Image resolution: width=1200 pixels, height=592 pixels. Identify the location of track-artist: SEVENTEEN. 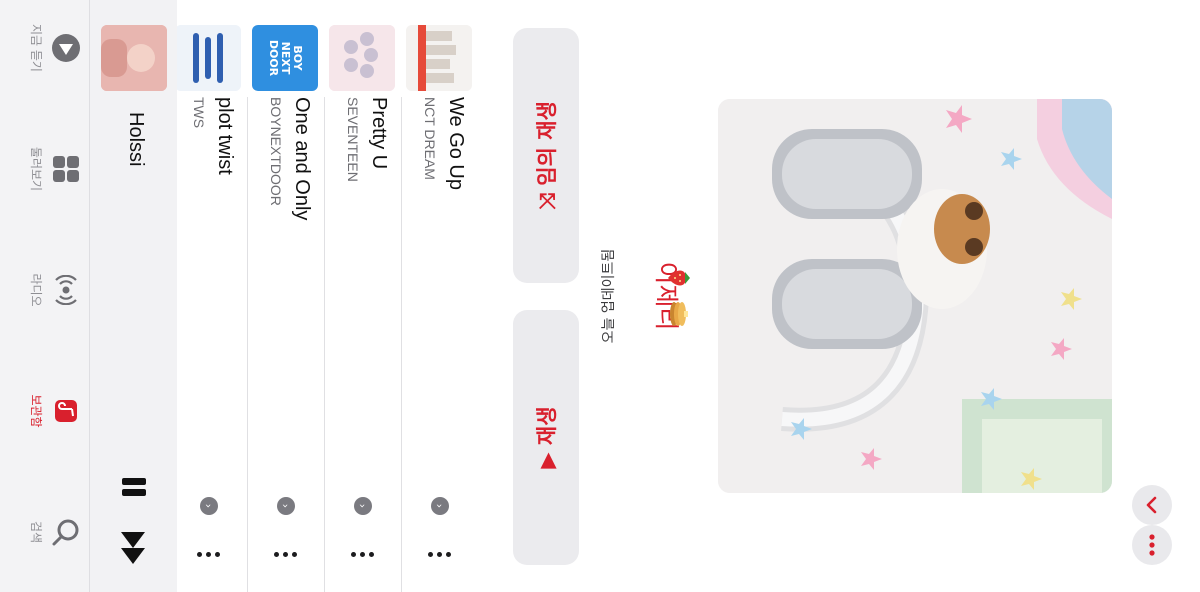
(353, 139).